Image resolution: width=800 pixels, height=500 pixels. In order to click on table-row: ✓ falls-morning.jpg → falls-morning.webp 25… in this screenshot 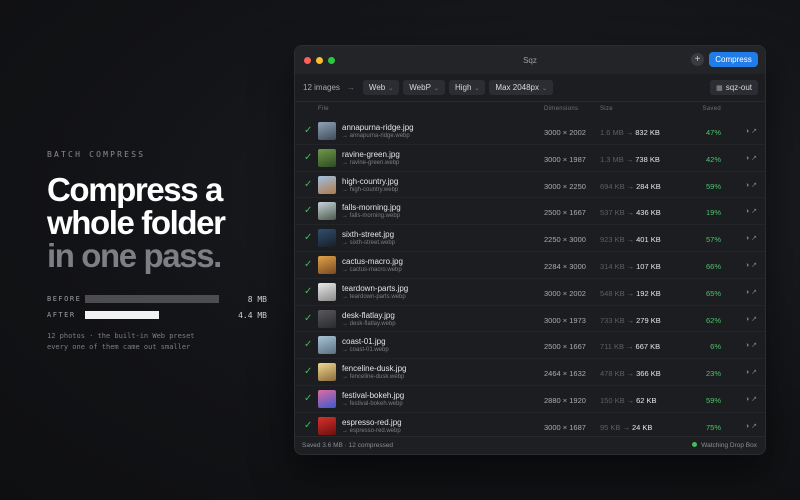, I will do `click(530, 212)`.